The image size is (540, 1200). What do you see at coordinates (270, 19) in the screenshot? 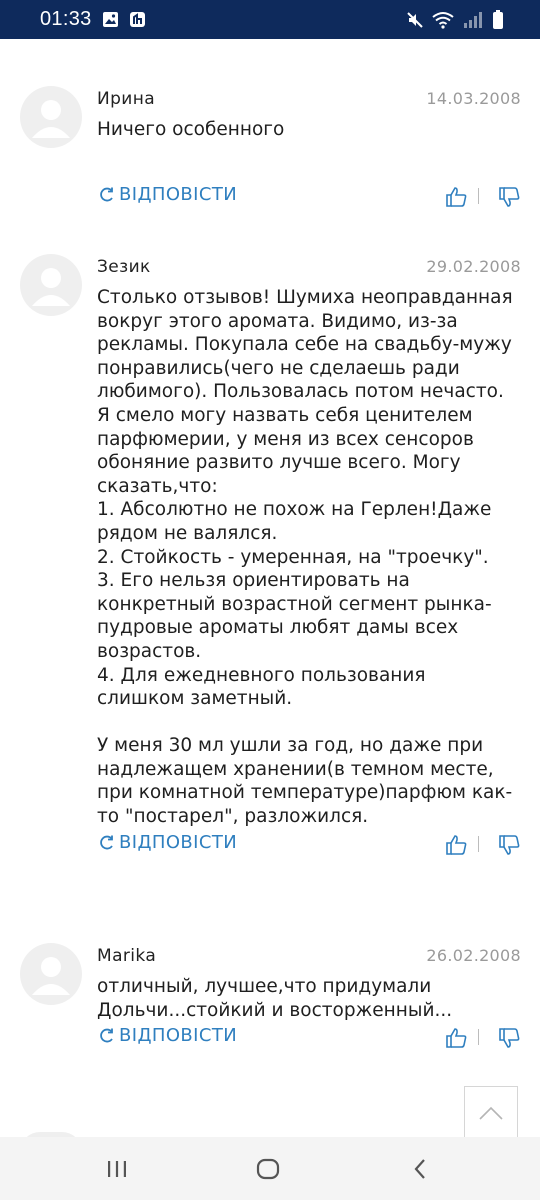
I see `status-bar: 01:33` at bounding box center [270, 19].